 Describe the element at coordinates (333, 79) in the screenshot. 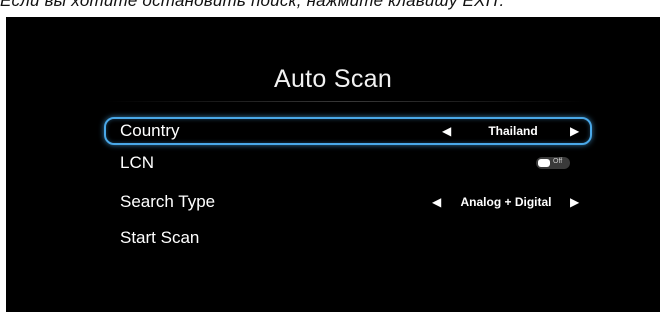

I see `page-title: Auto Scan` at that location.